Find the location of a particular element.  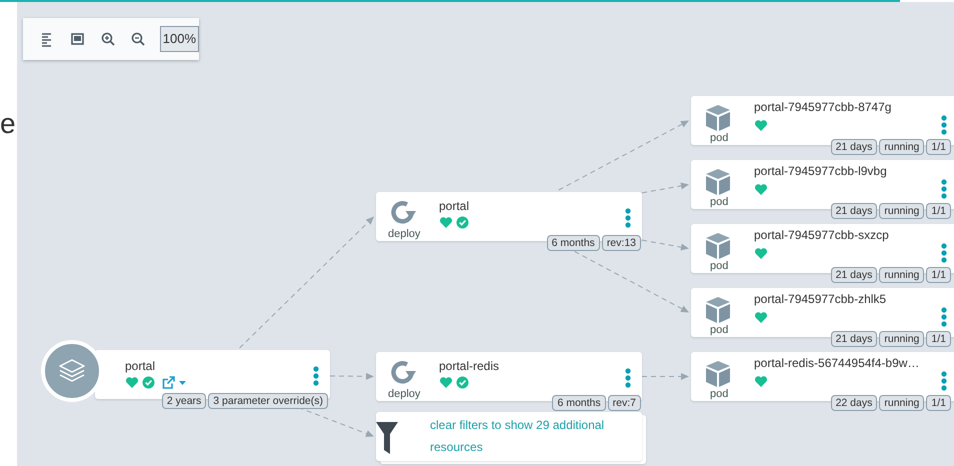

node-name: portal-redis is located at coordinates (469, 366).